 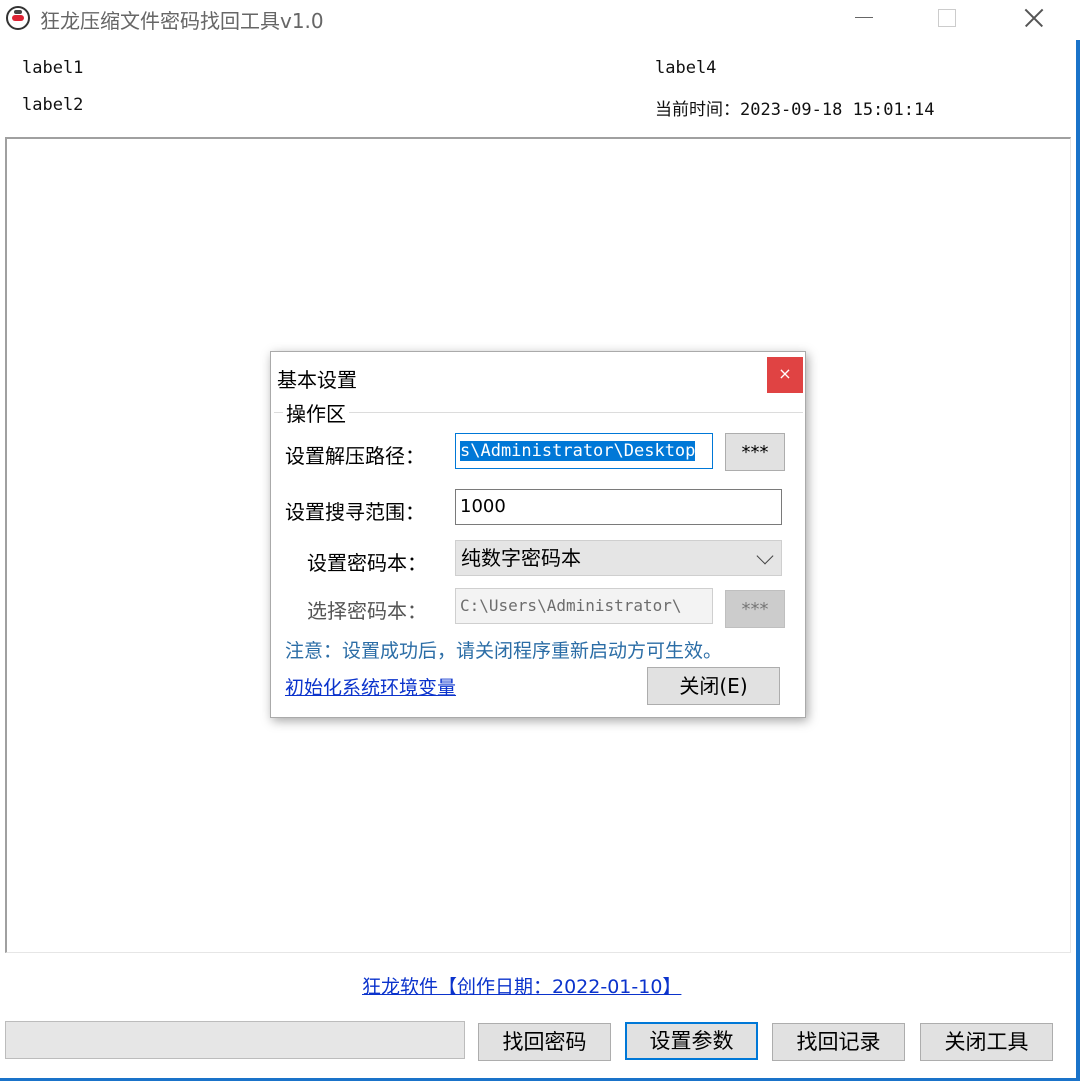 What do you see at coordinates (1078, 560) in the screenshot?
I see `window-border-right` at bounding box center [1078, 560].